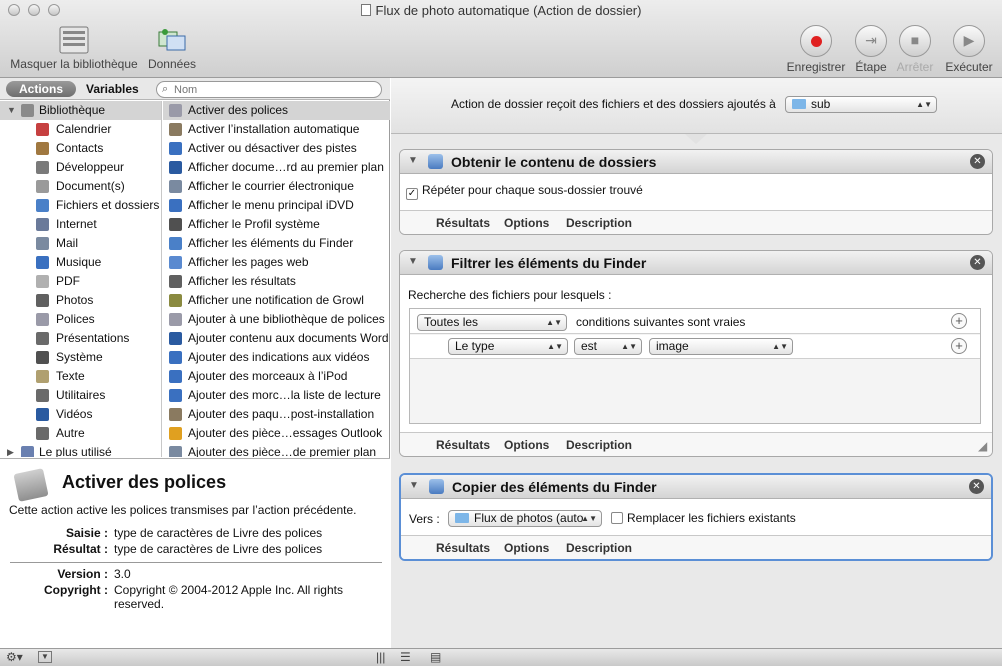  What do you see at coordinates (80, 450) in the screenshot?
I see `category-item: ▶ Le plus utilisé` at bounding box center [80, 450].